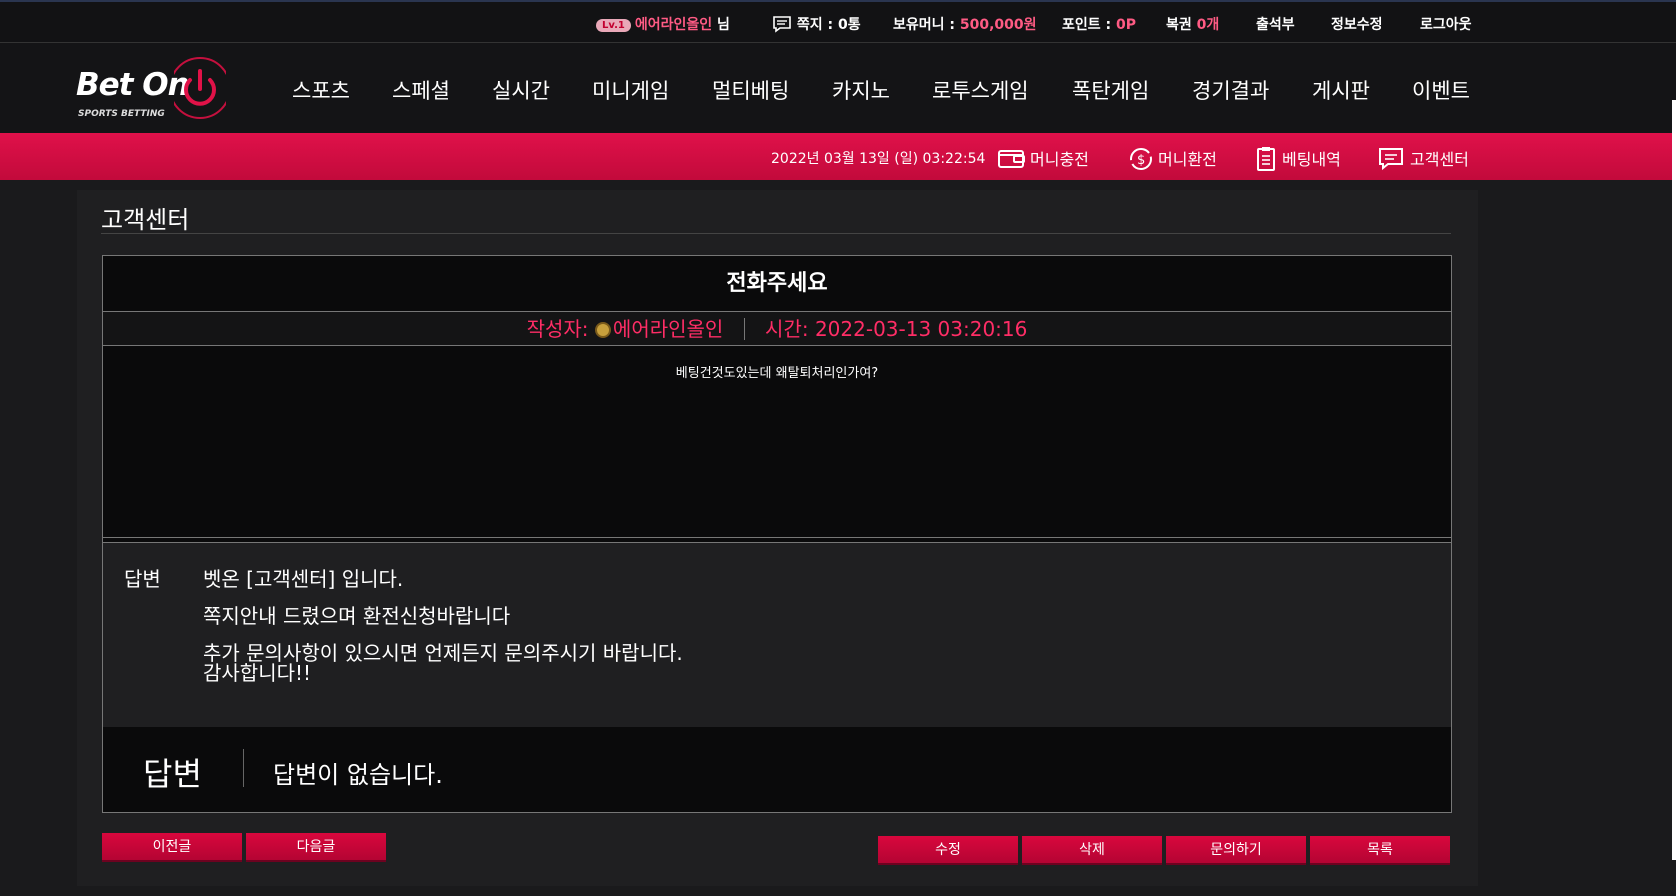 The image size is (1676, 896). I want to click on answer-line: 쪽지안내 드렸으며 환전신청바랍니다, so click(357, 616).